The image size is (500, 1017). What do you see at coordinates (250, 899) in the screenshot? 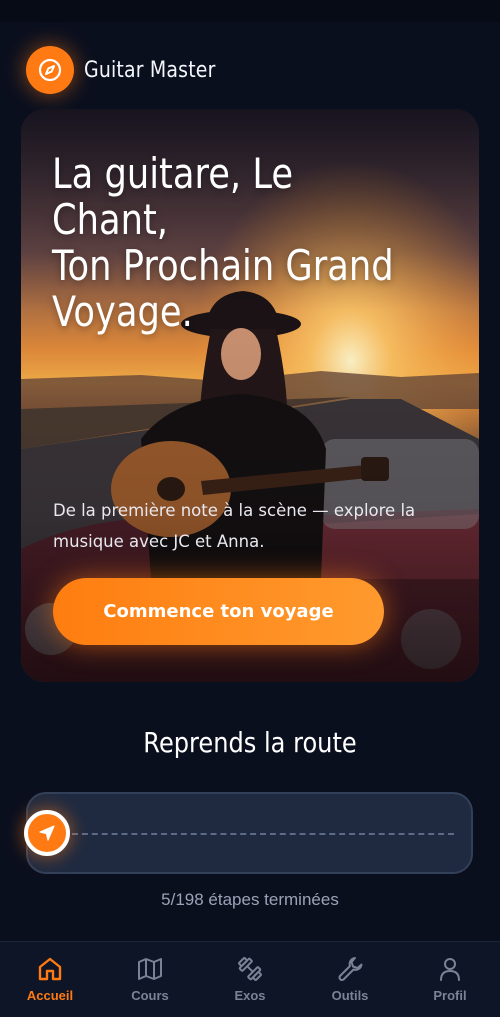
I see `progress-status: 5/198 étapes terminées` at bounding box center [250, 899].